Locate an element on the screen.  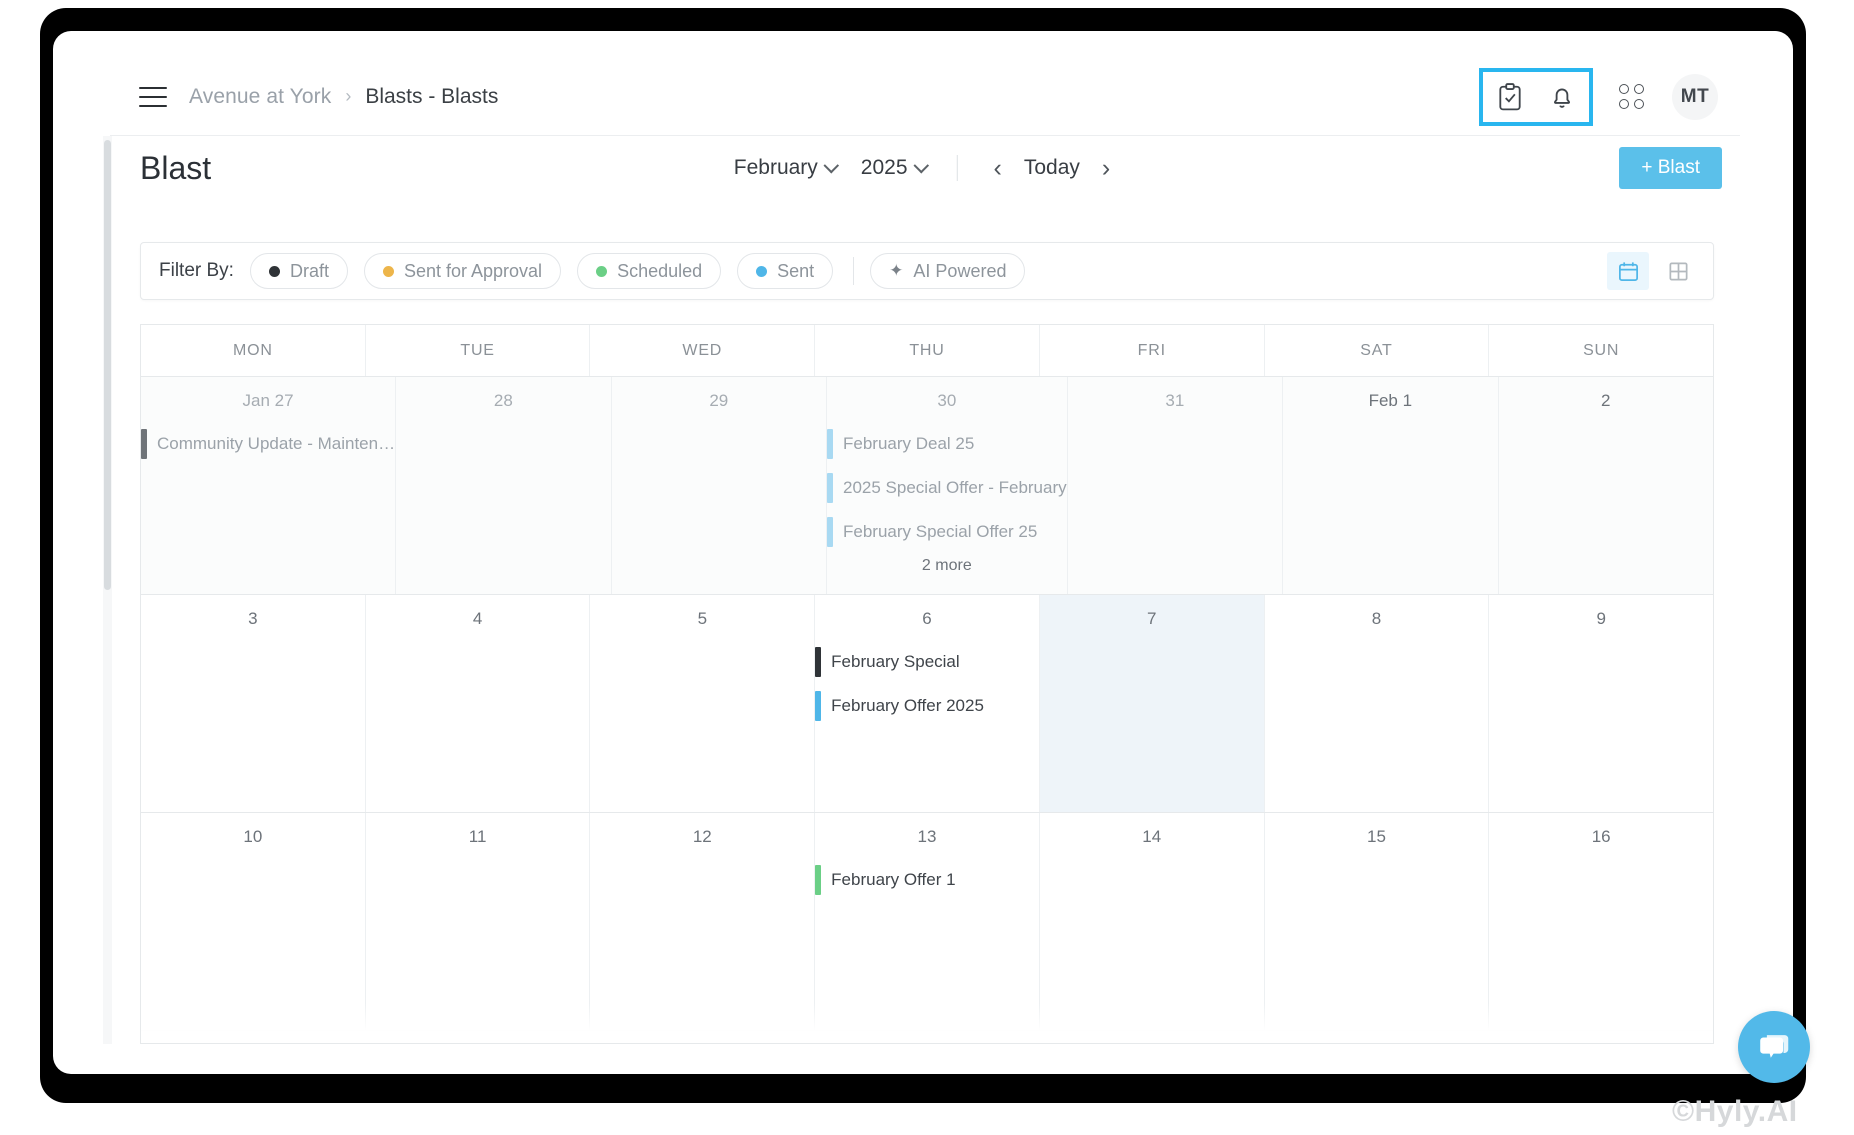
calendar-day-cell: 17 is located at coordinates (253, 1037).